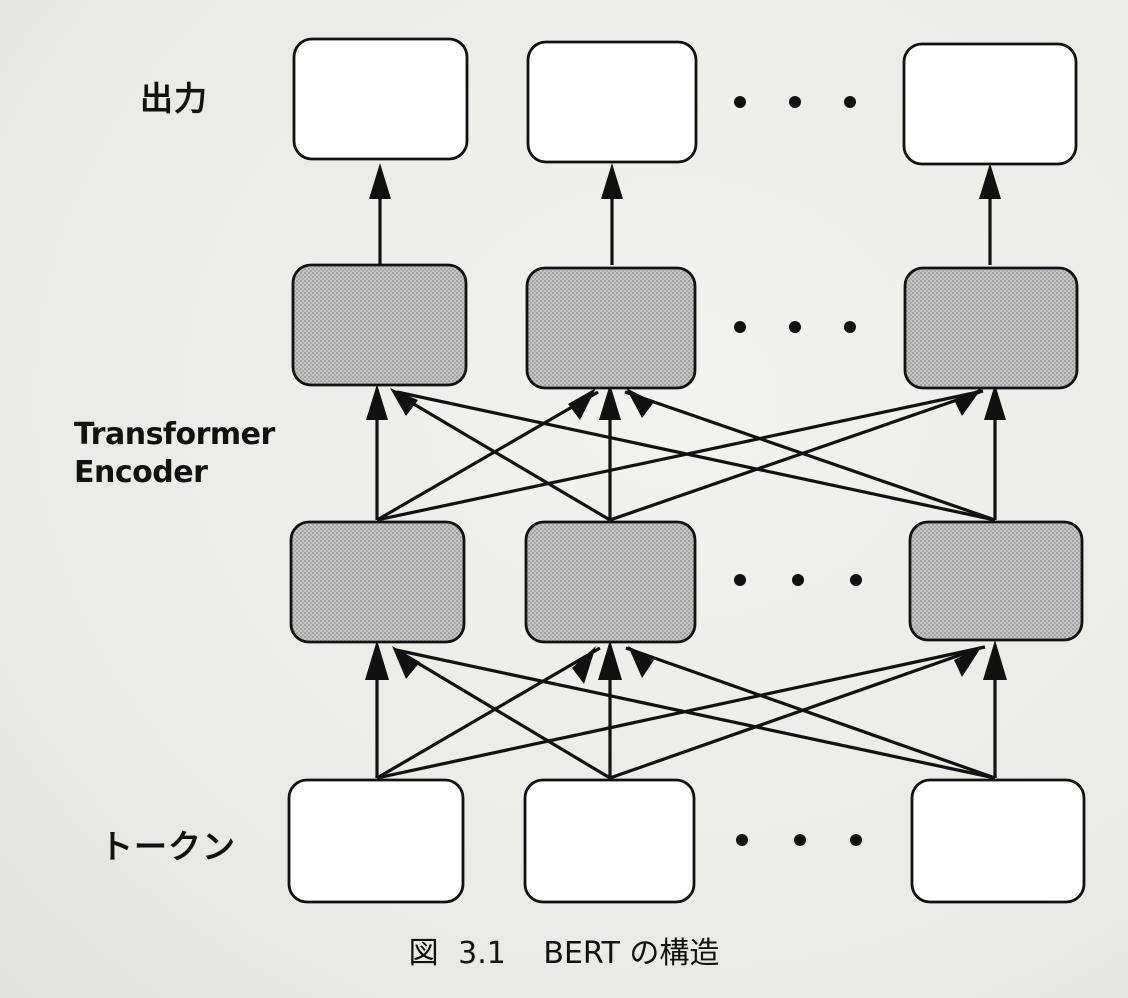 The height and width of the screenshot is (998, 1128). I want to click on caption-title: BERT の構造, so click(631, 953).